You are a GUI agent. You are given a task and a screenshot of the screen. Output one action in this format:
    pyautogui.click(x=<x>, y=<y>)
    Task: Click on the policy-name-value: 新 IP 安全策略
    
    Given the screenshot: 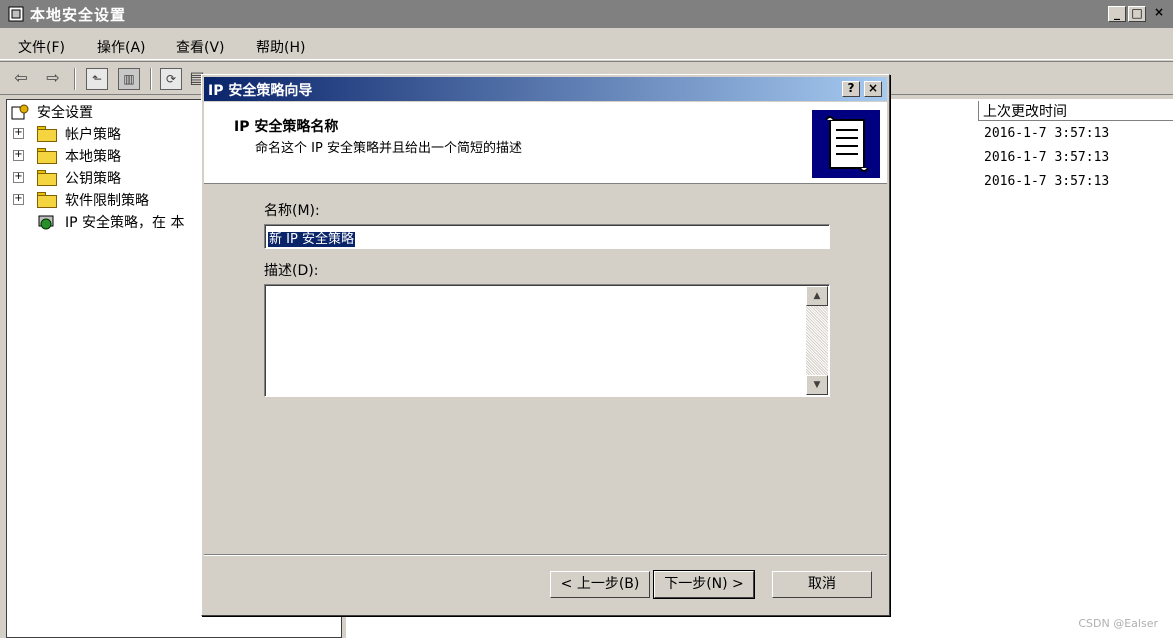 What is the action you would take?
    pyautogui.click(x=311, y=239)
    